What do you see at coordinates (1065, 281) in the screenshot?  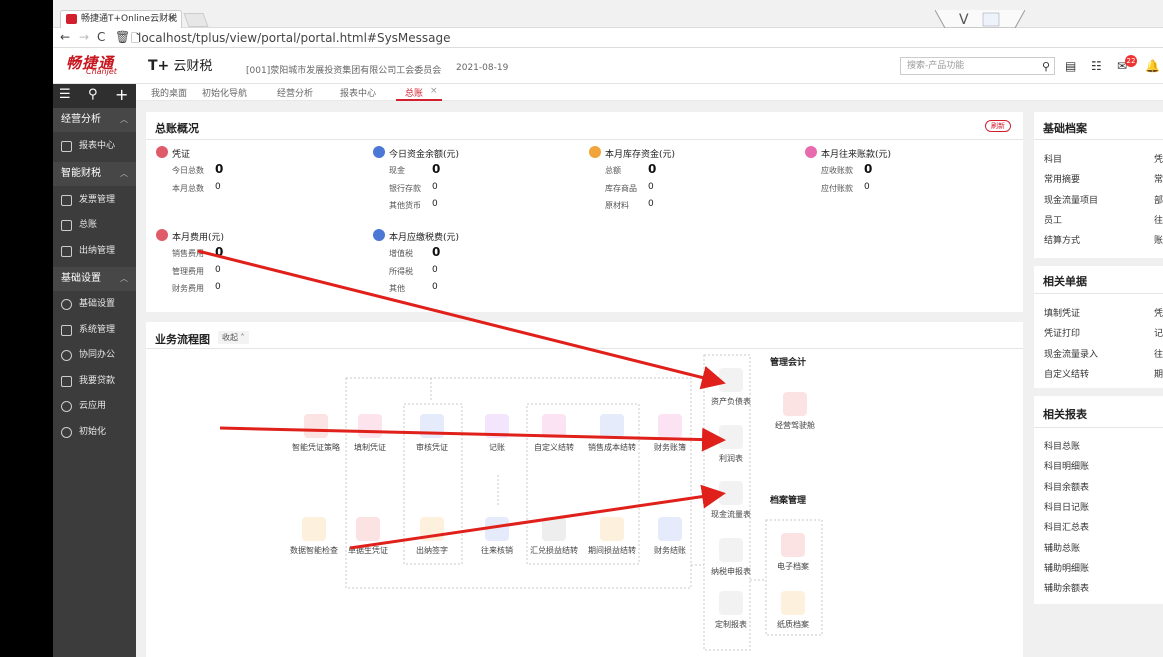 I see `related-docs-title: 相关单据` at bounding box center [1065, 281].